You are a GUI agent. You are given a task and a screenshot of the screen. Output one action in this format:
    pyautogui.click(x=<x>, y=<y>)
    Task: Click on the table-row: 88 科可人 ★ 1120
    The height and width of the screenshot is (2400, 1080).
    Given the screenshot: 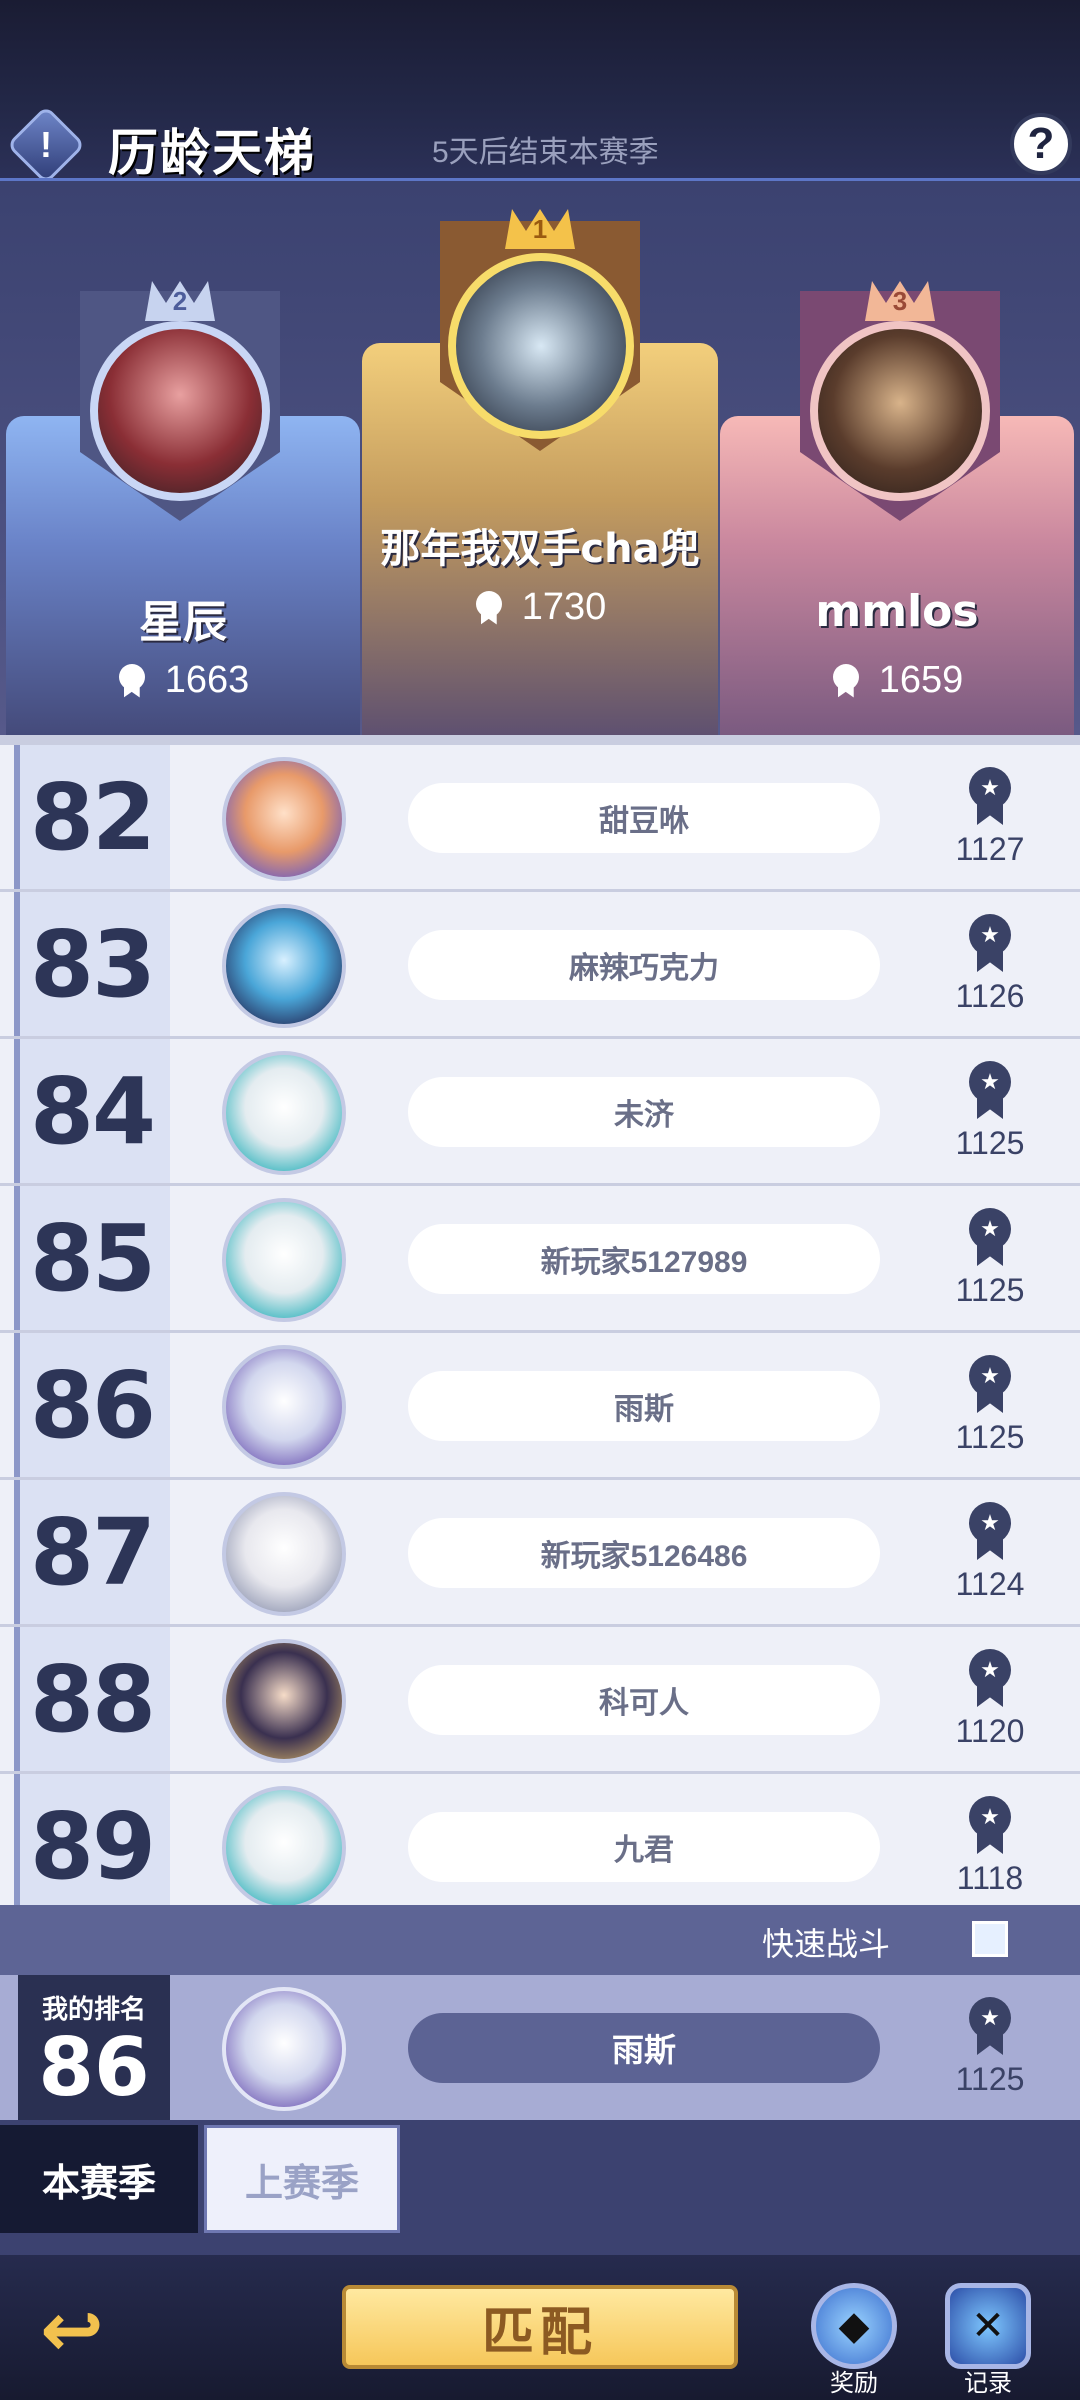 What is the action you would take?
    pyautogui.click(x=540, y=1699)
    